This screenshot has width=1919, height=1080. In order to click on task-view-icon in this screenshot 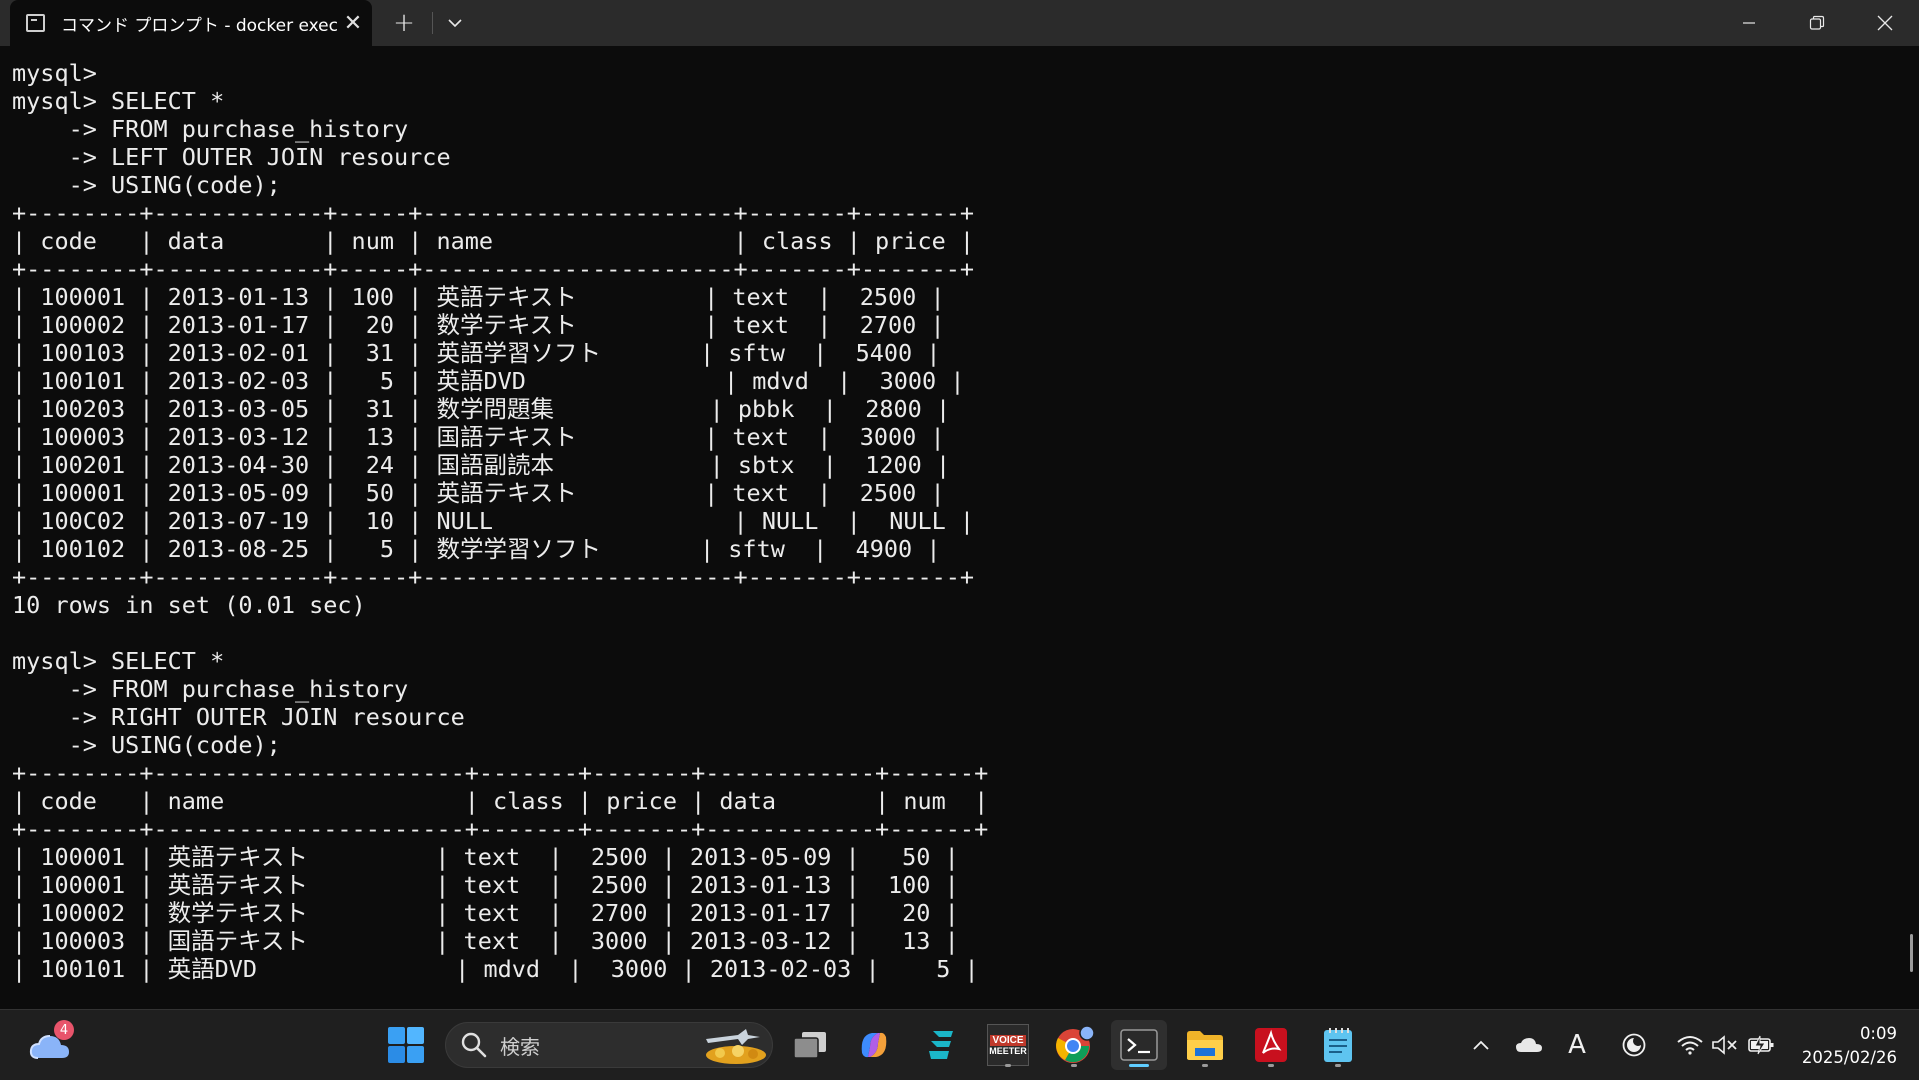, I will do `click(809, 1045)`.